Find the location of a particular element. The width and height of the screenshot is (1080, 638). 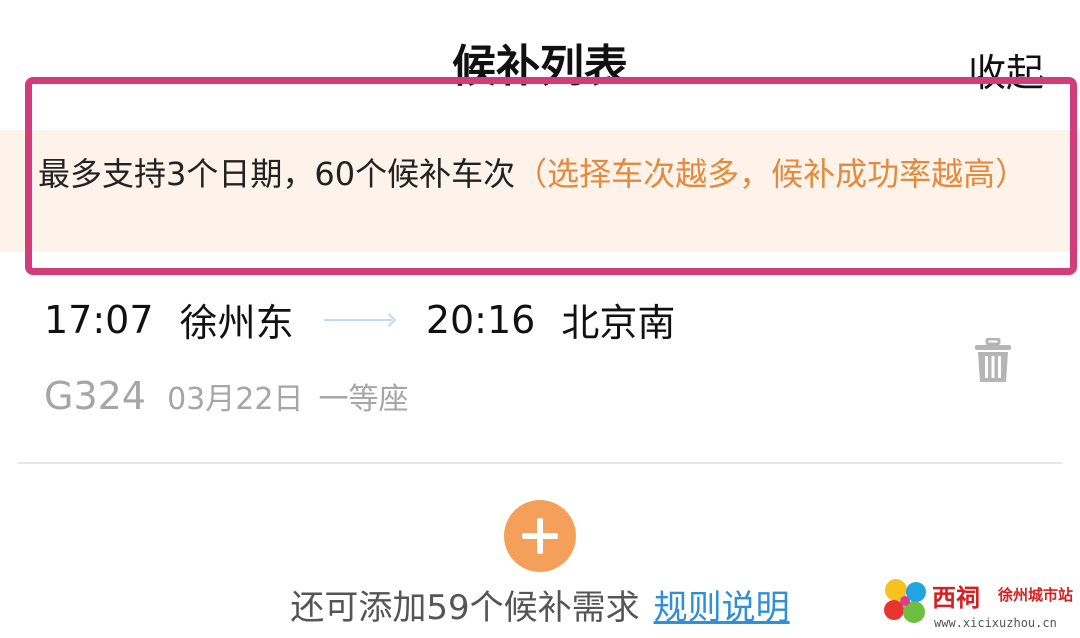

train-meta: G324 03月22日 一等座 is located at coordinates (226, 396).